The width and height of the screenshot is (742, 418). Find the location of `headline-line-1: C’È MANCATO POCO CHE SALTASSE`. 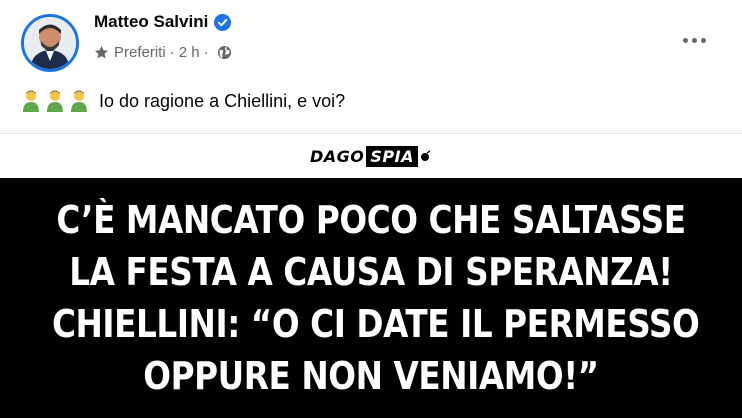

headline-line-1: C’È MANCATO POCO CHE SALTASSE is located at coordinates (371, 220).